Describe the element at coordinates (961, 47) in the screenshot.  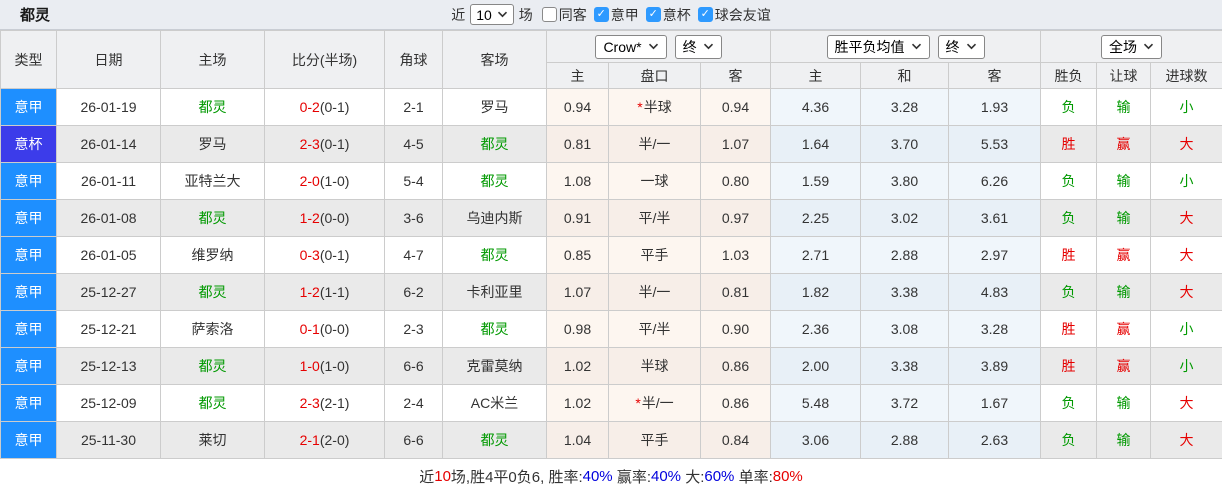
I see `avg-stage-select: 终` at that location.